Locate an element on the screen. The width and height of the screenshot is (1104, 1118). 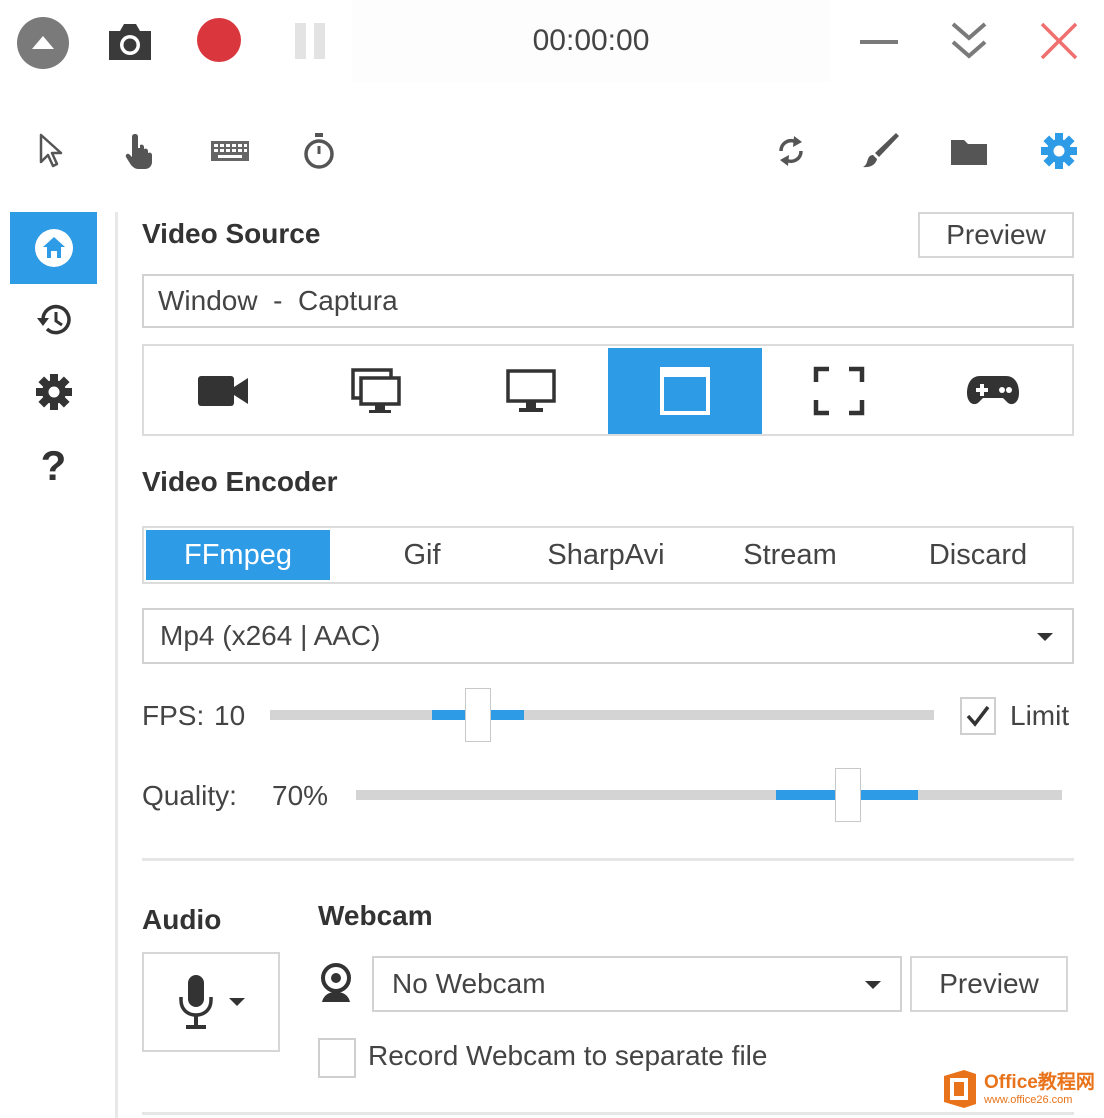
history-icon is located at coordinates (53, 319).